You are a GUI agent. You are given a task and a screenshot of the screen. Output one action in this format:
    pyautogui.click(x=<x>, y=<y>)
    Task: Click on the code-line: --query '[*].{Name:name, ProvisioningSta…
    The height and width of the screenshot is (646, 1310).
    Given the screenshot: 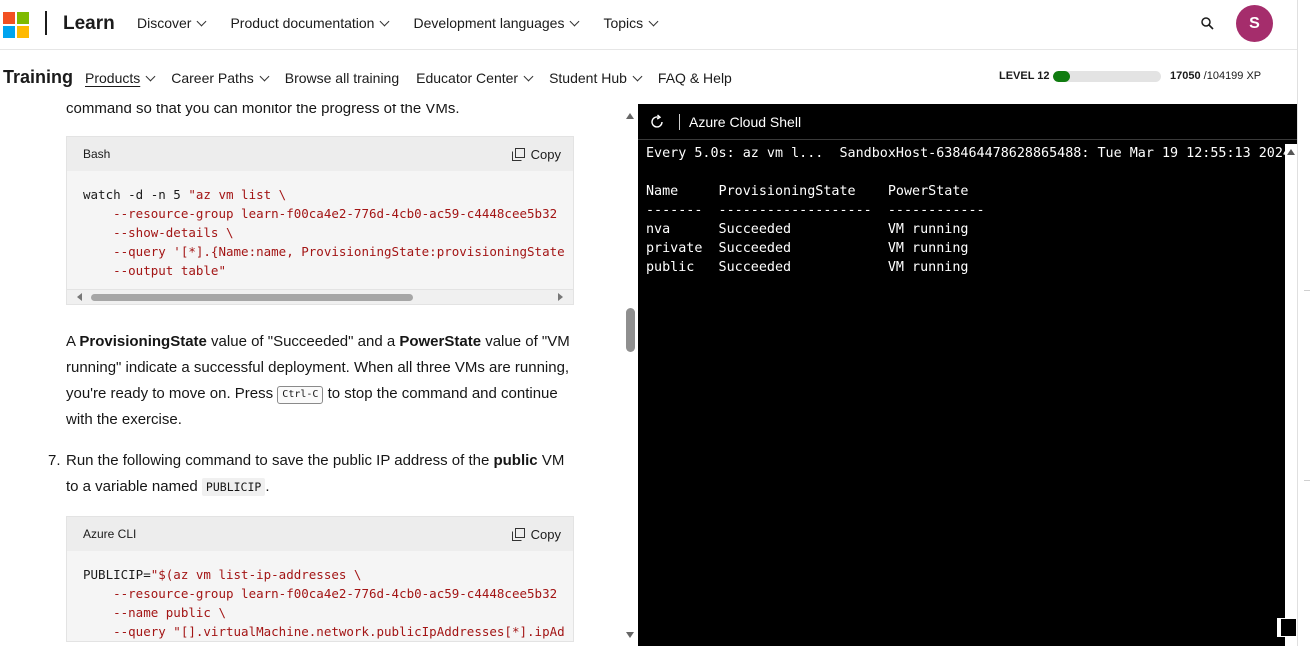 What is the action you would take?
    pyautogui.click(x=328, y=251)
    